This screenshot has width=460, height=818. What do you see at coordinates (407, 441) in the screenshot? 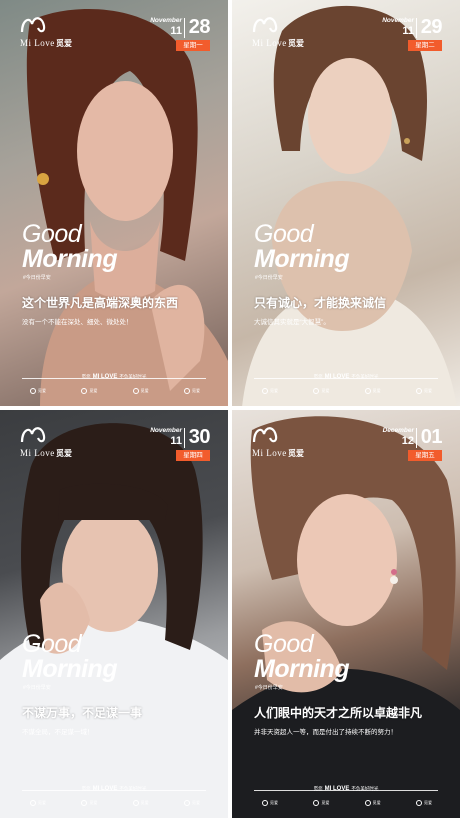
I see `month-number: 12` at bounding box center [407, 441].